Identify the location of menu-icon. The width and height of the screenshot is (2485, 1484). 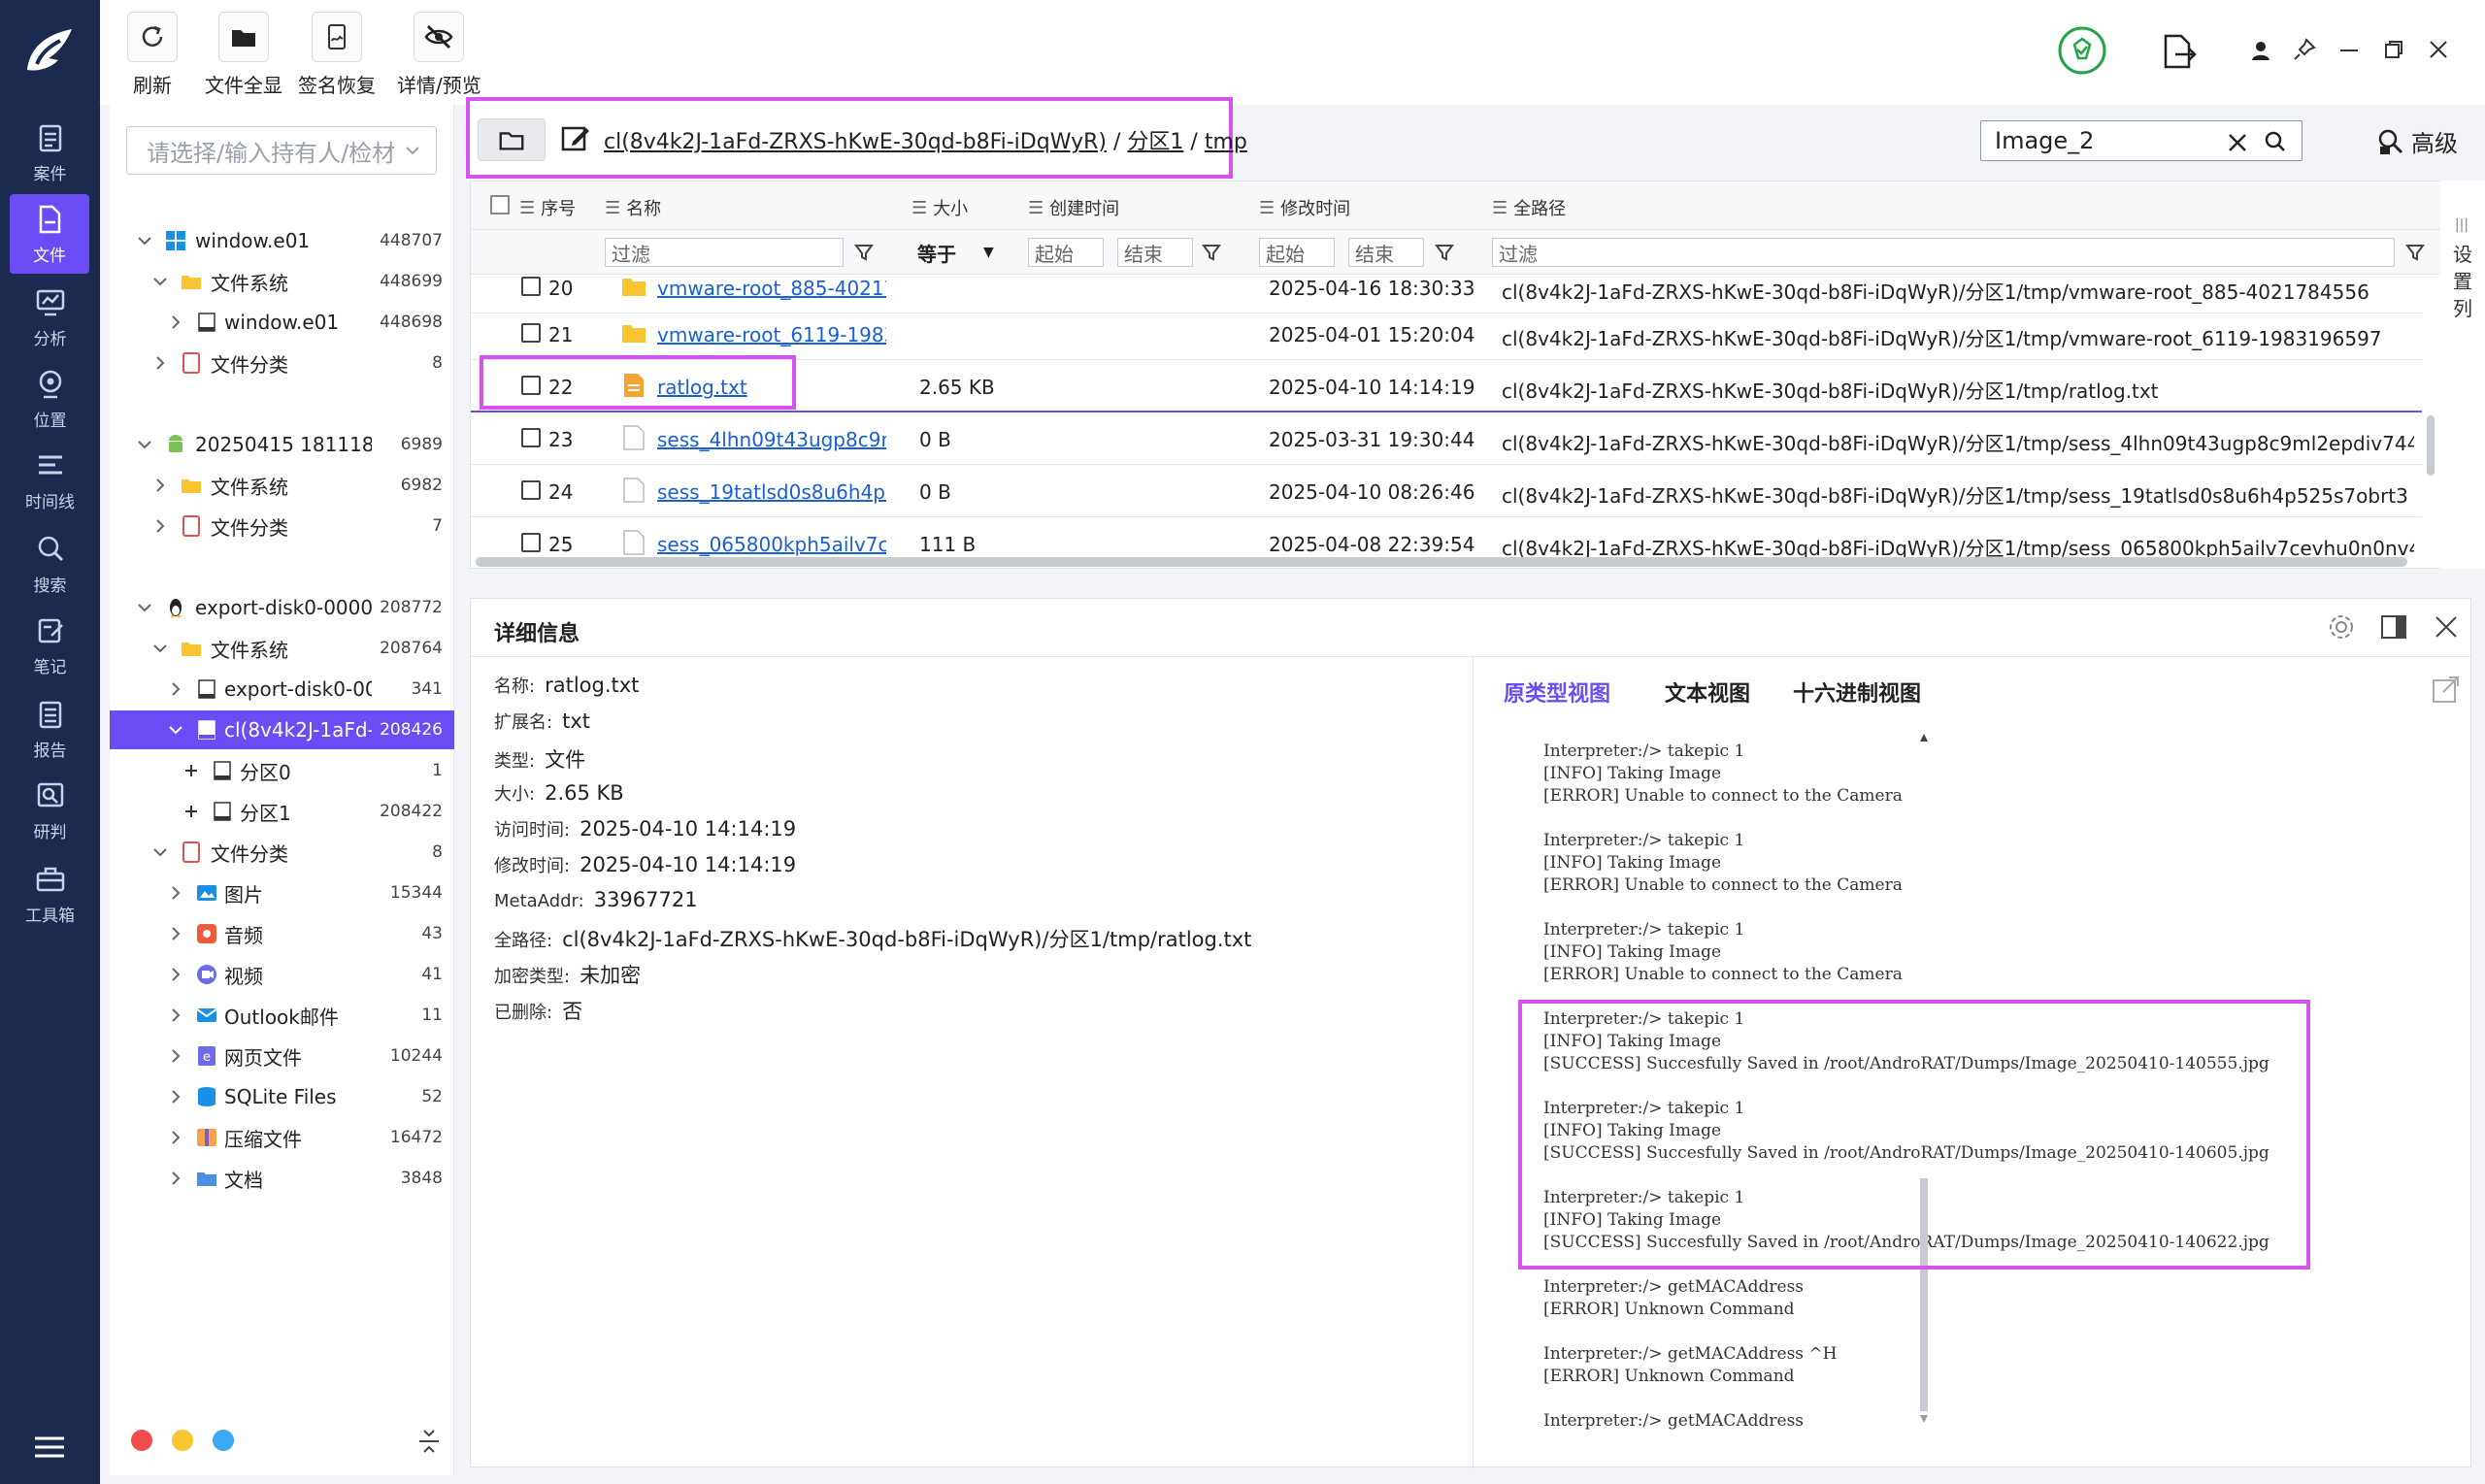
(50, 1447).